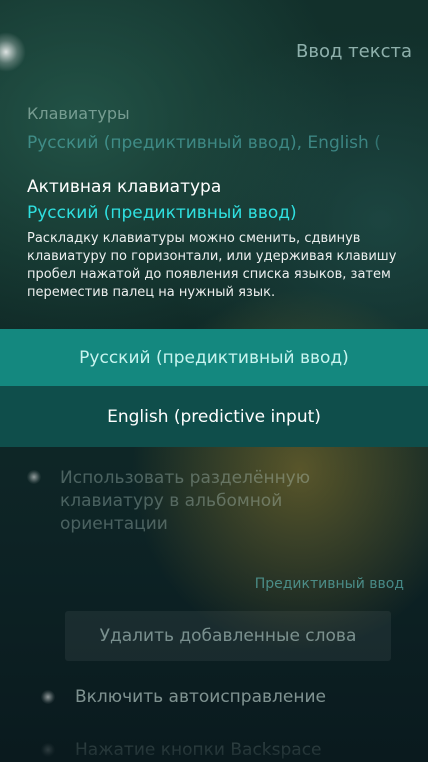 The image size is (428, 762). I want to click on keyboards-label: Клавиатуры, so click(78, 113).